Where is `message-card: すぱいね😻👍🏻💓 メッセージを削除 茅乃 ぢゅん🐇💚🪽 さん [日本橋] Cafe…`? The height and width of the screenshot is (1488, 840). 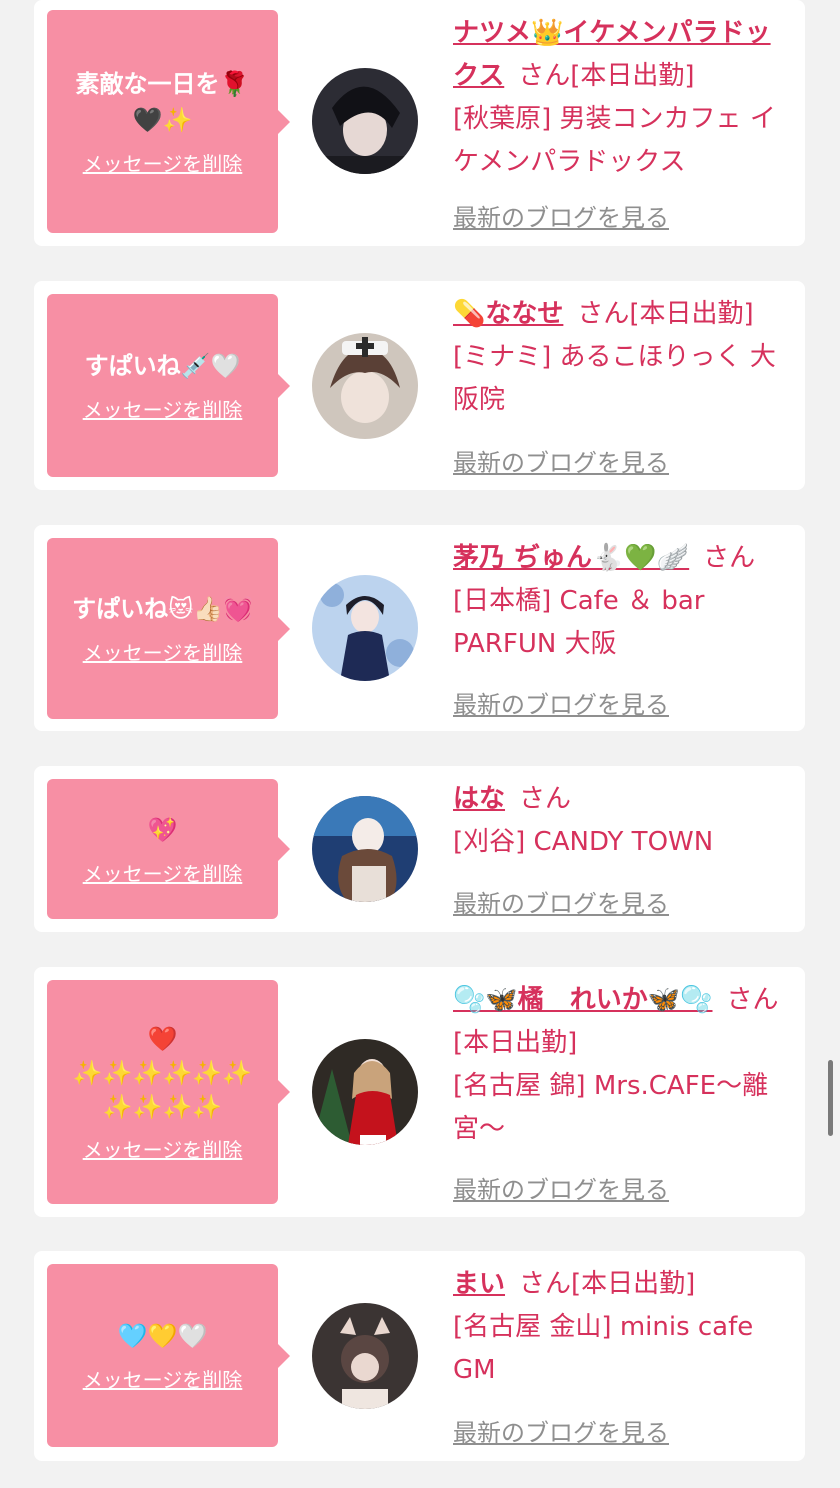
message-card: すぱいね😻👍🏻💓 メッセージを削除 茅乃 ぢゅん🐇💚🪽 さん [日本橋] Cafe… is located at coordinates (419, 628).